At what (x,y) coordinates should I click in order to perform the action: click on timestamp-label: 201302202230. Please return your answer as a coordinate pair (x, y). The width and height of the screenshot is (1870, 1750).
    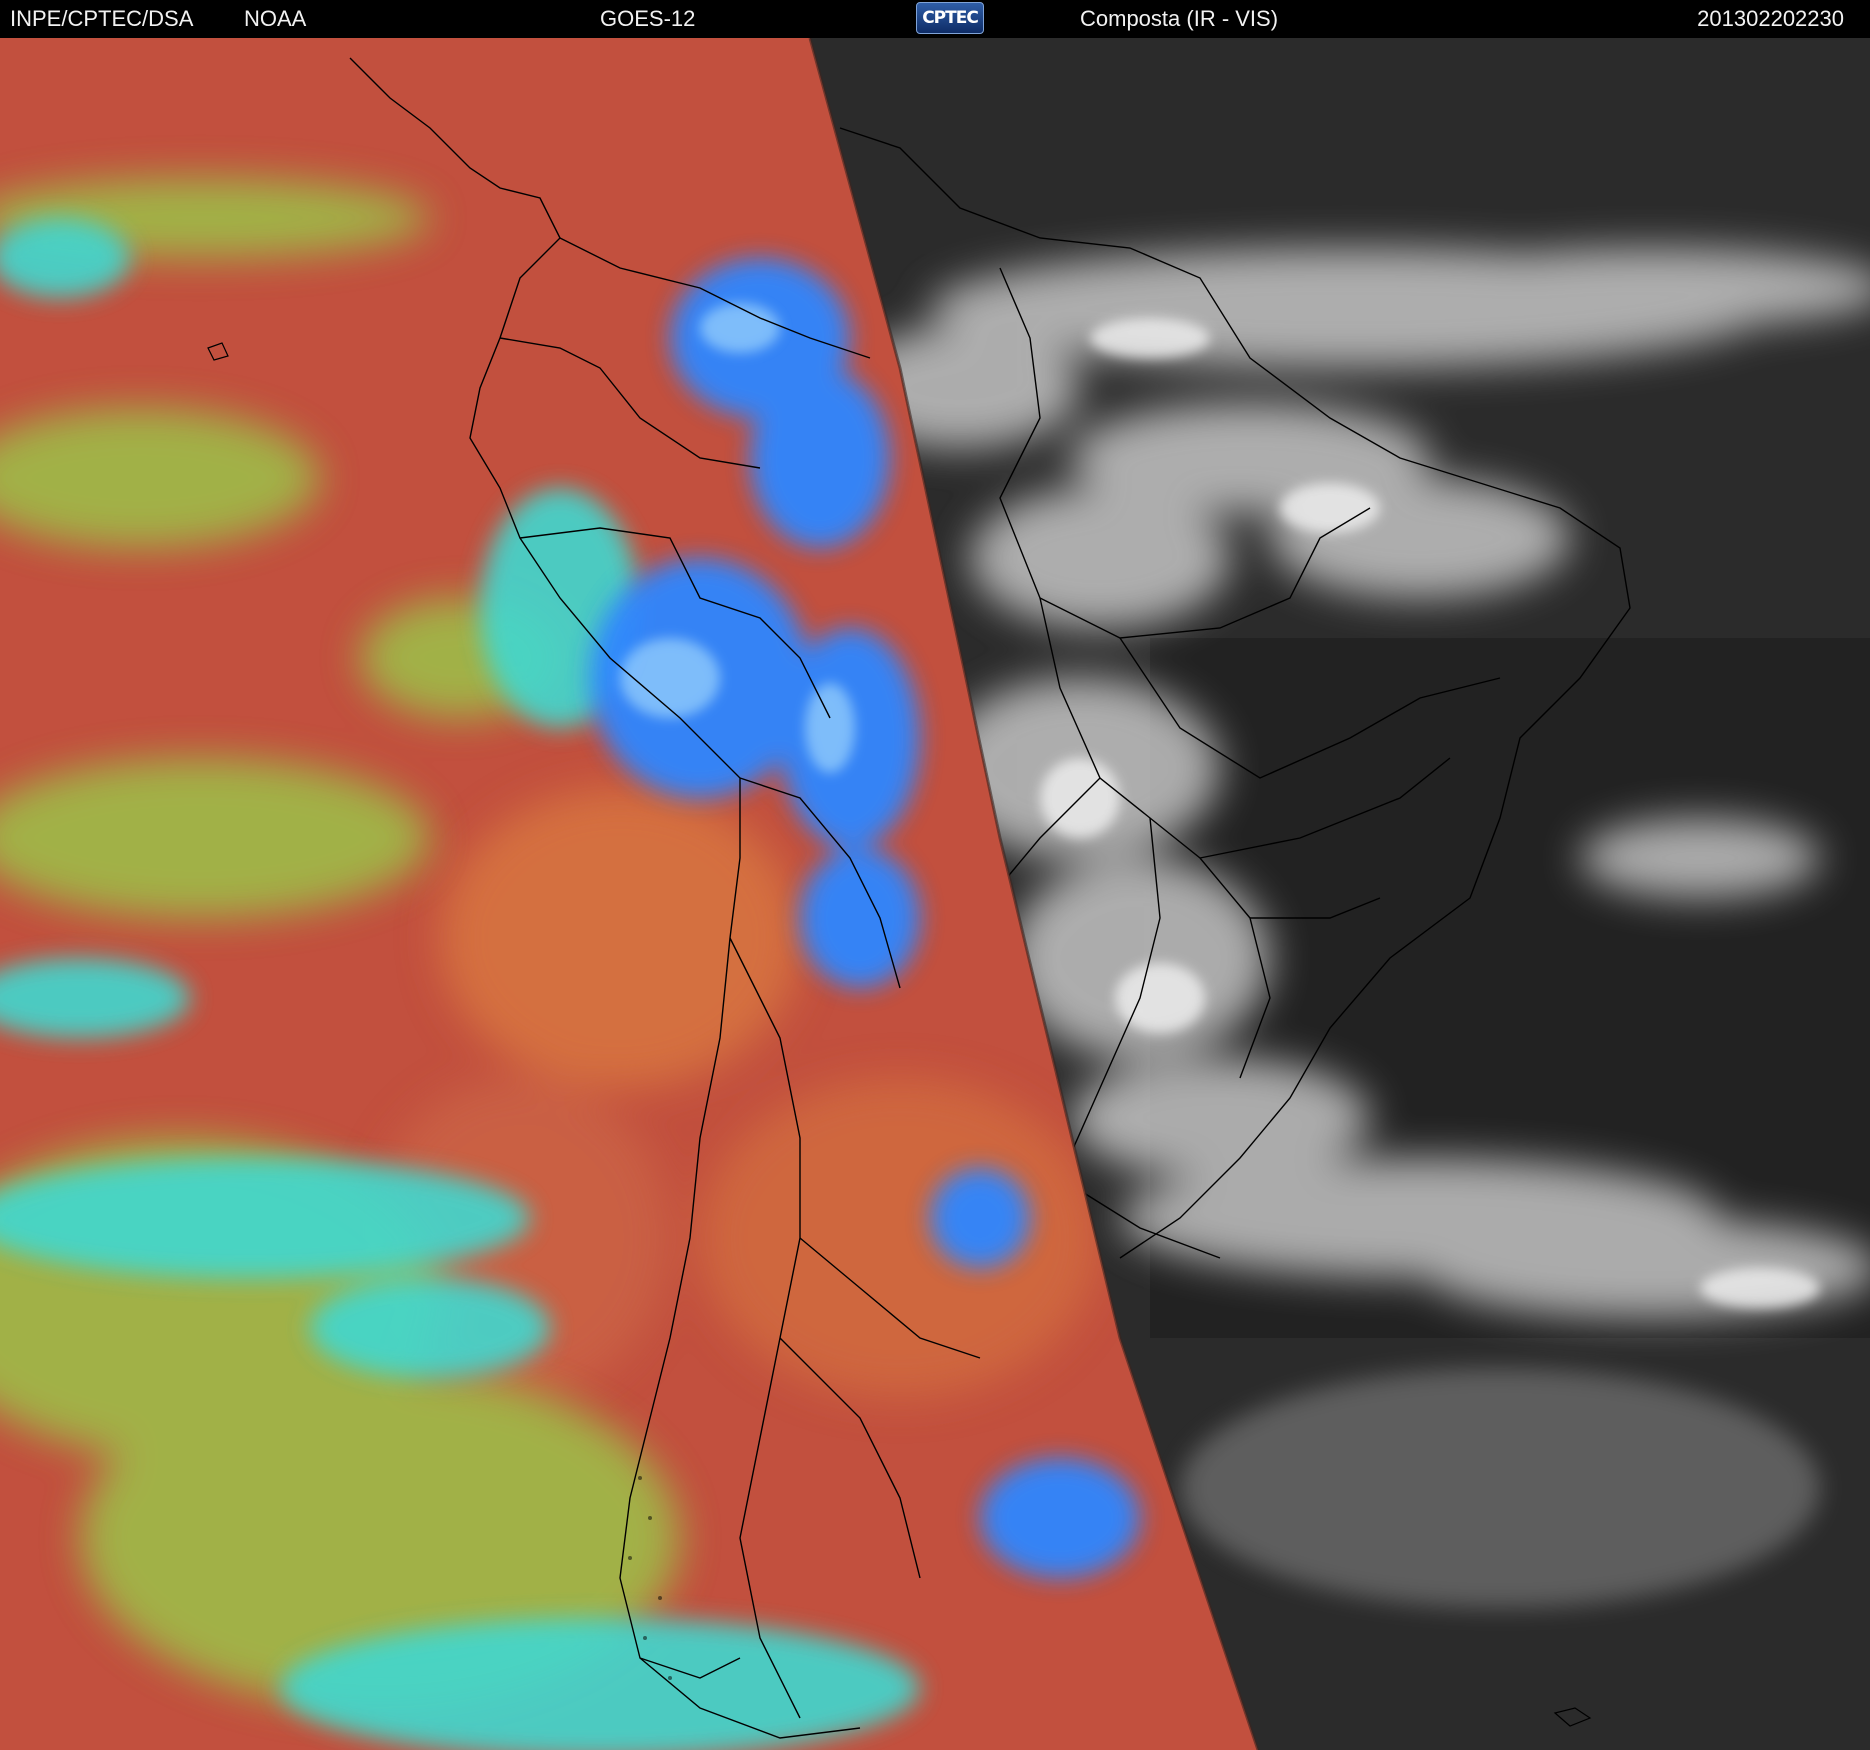
    Looking at the image, I should click on (1770, 18).